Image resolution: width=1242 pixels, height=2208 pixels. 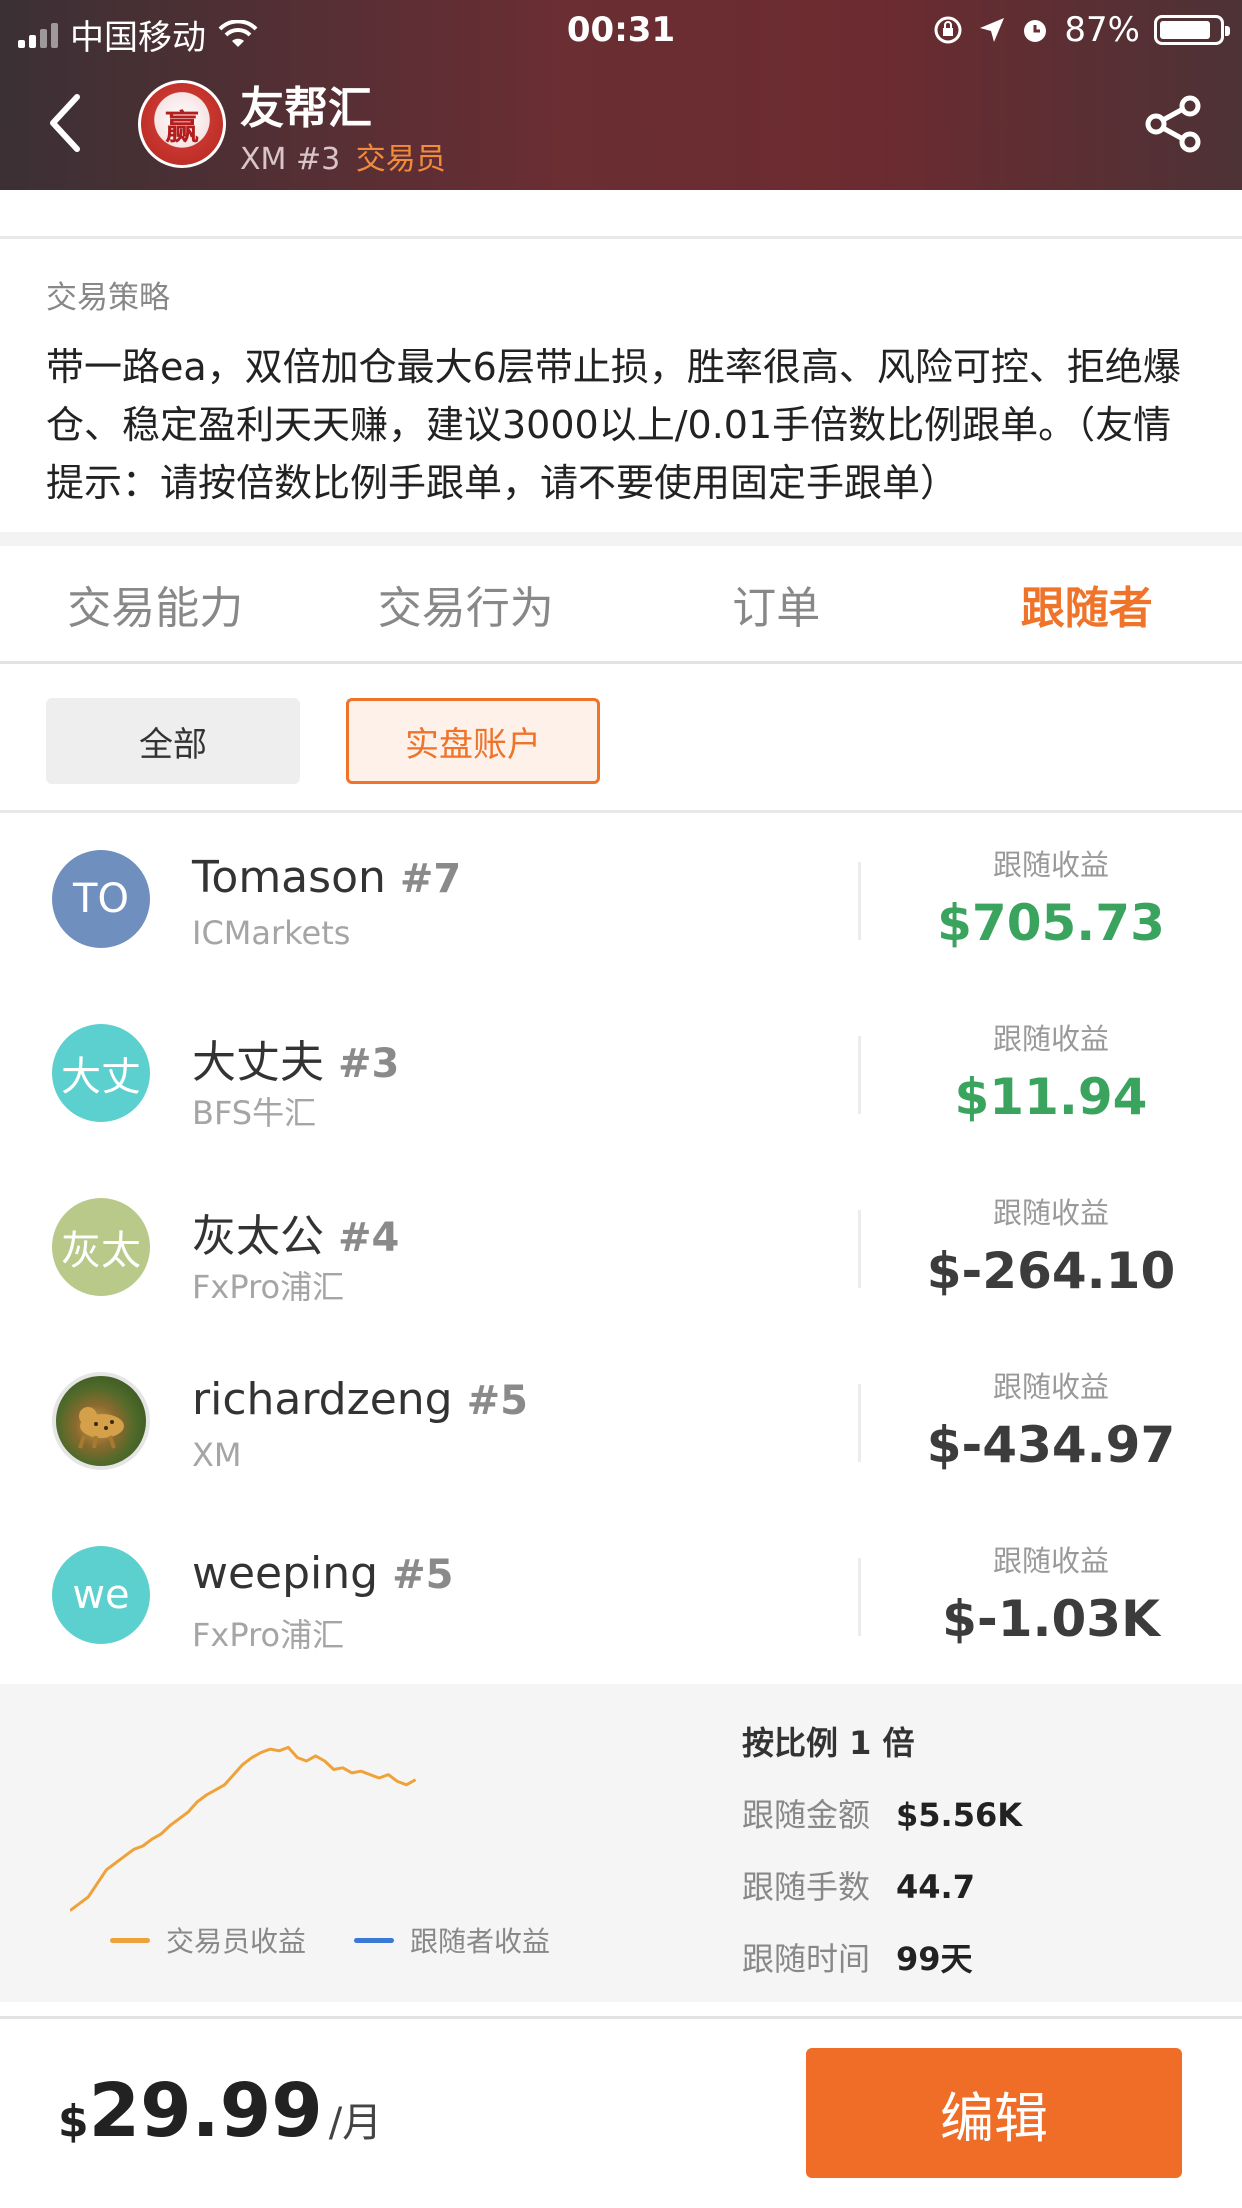 What do you see at coordinates (318, 159) in the screenshot?
I see `trader-rank: #3` at bounding box center [318, 159].